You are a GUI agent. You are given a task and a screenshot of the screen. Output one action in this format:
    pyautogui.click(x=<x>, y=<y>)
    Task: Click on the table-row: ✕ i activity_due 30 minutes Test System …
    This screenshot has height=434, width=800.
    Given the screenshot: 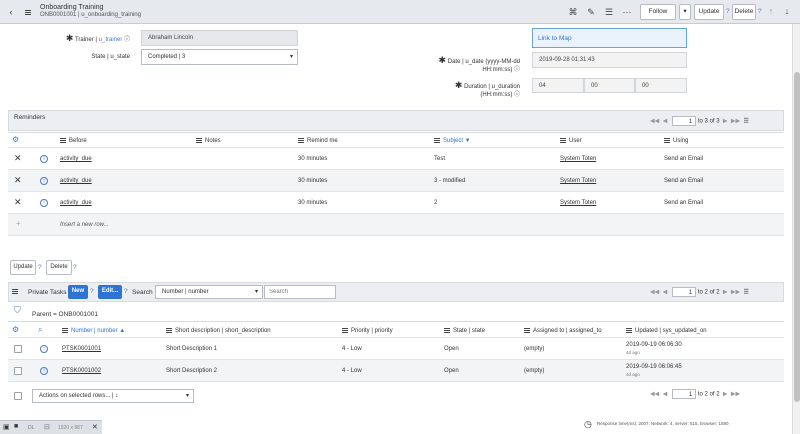 What is the action you would take?
    pyautogui.click(x=396, y=159)
    